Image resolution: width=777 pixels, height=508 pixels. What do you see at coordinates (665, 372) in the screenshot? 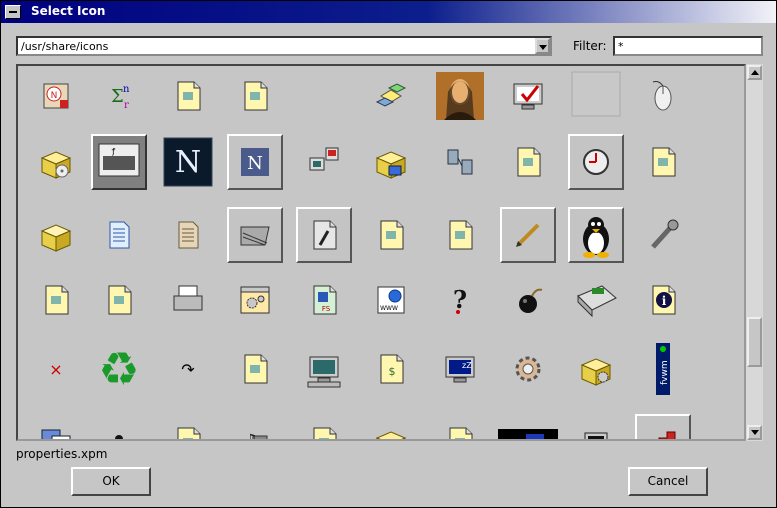
I see `svg-text: fvwm` at bounding box center [665, 372].